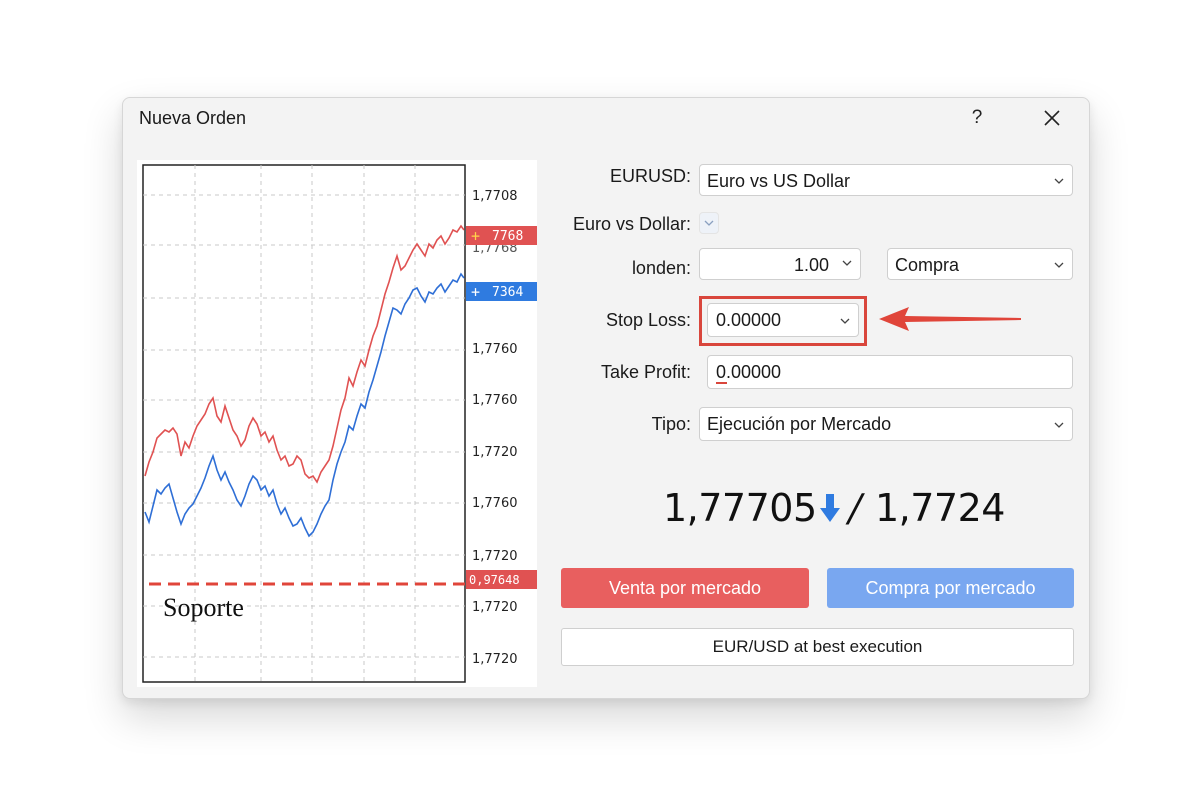 The width and height of the screenshot is (1200, 800). What do you see at coordinates (886, 180) in the screenshot?
I see `symbol-select: Euro vs US Dollar` at bounding box center [886, 180].